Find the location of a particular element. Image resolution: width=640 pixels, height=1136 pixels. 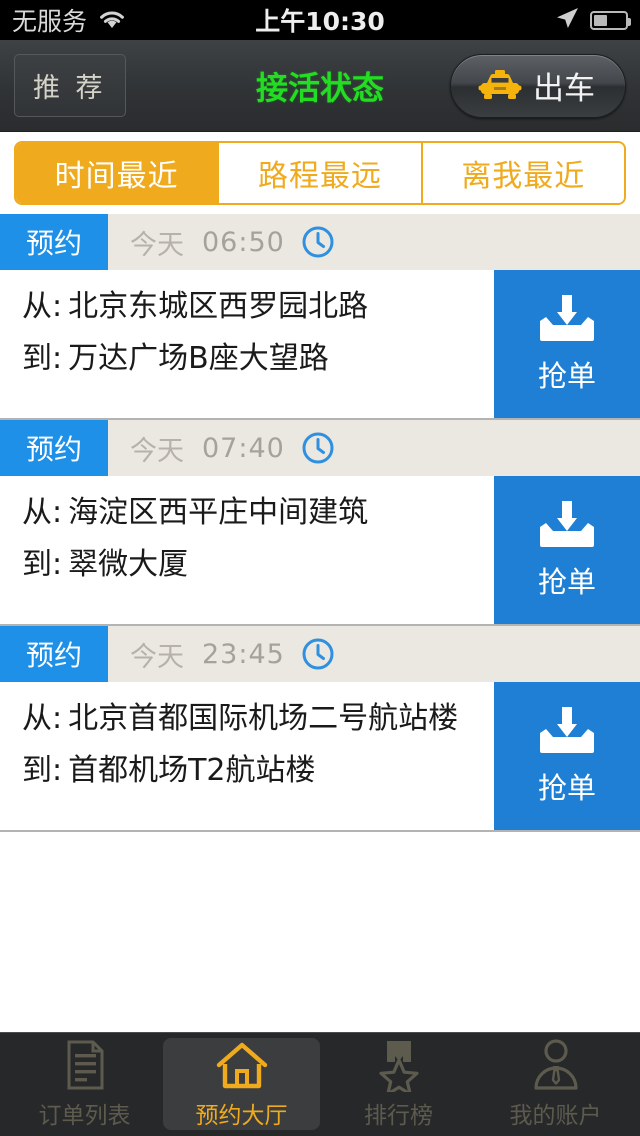

tab-label: 我的账户 is located at coordinates (555, 1116).